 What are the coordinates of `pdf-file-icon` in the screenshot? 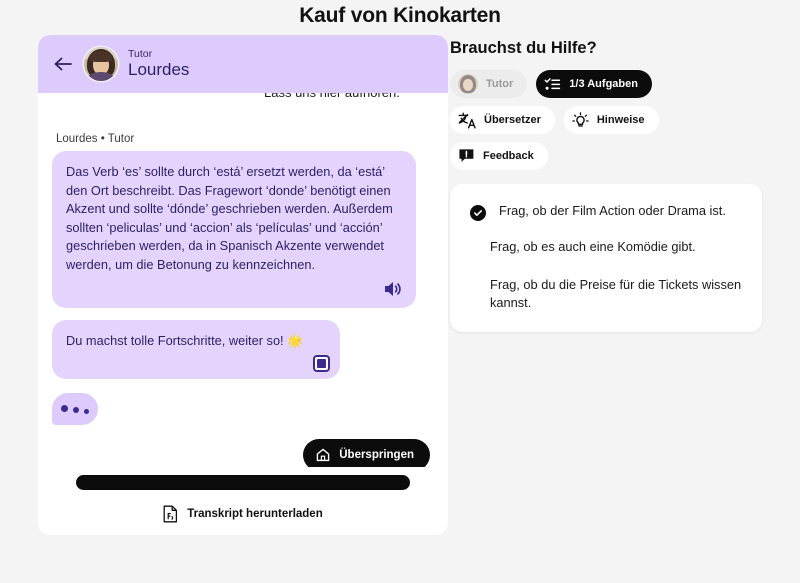 It's located at (170, 514).